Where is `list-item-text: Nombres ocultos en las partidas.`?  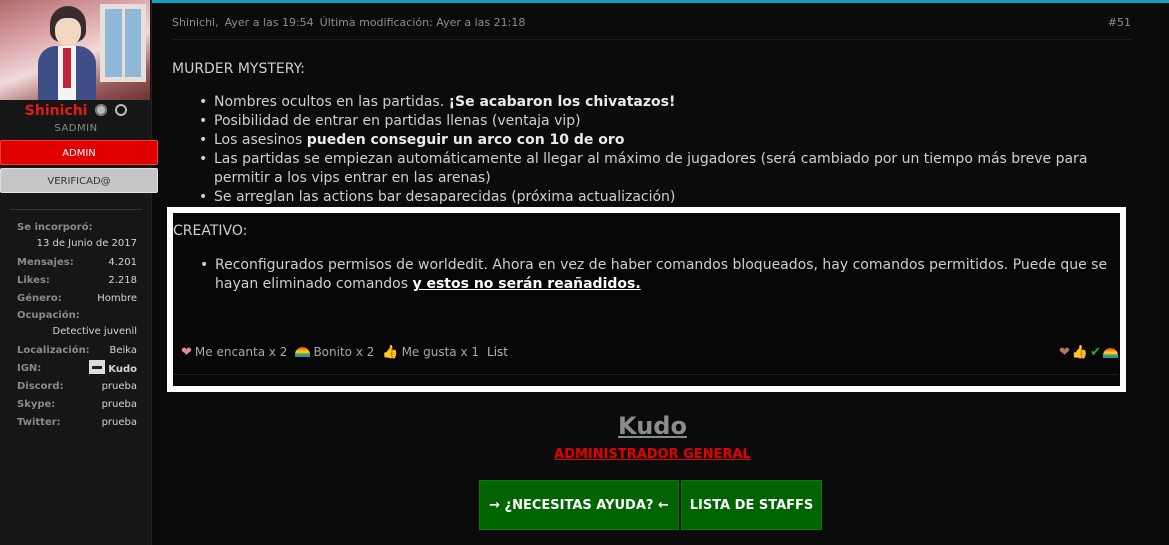 list-item-text: Nombres ocultos en las partidas. is located at coordinates (331, 102).